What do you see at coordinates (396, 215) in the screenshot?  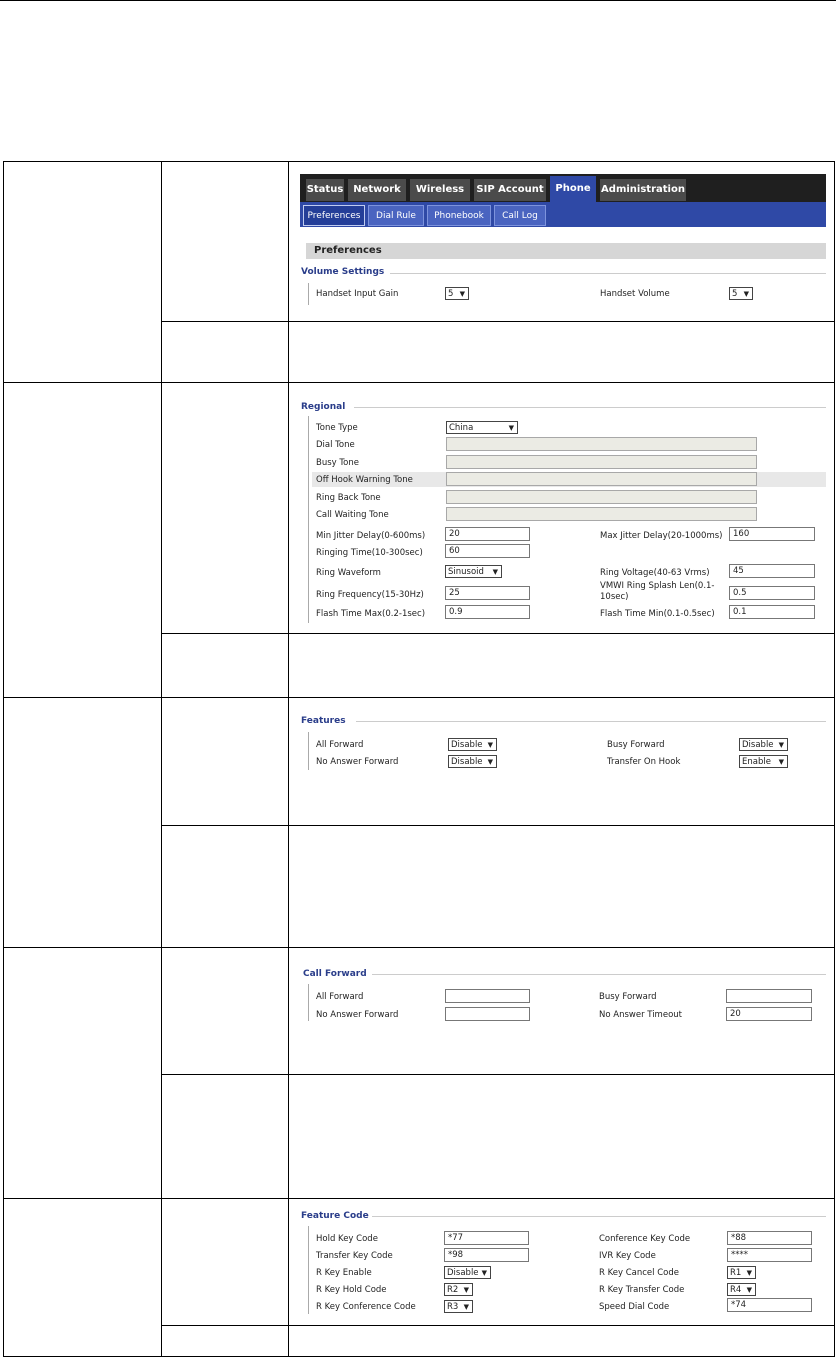 I see `subtab-dial-rule: Dial Rule` at bounding box center [396, 215].